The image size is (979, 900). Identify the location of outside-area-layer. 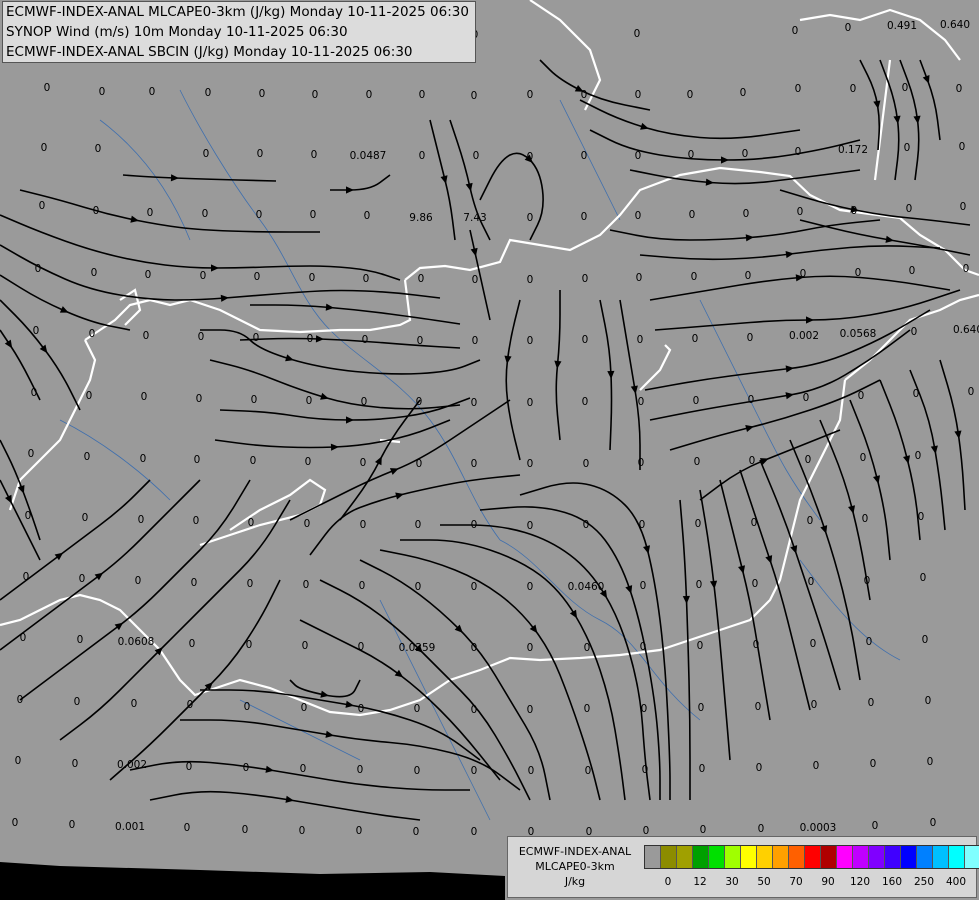
(252, 881).